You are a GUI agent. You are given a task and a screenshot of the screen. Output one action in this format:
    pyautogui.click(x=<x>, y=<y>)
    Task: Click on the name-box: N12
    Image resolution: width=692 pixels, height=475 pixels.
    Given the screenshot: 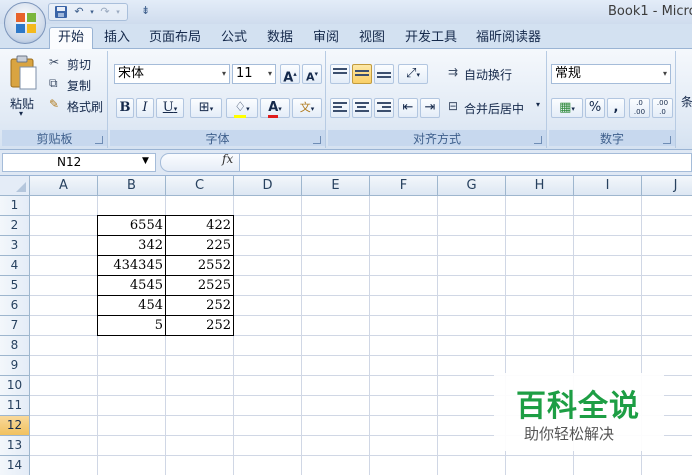 What is the action you would take?
    pyautogui.click(x=79, y=162)
    